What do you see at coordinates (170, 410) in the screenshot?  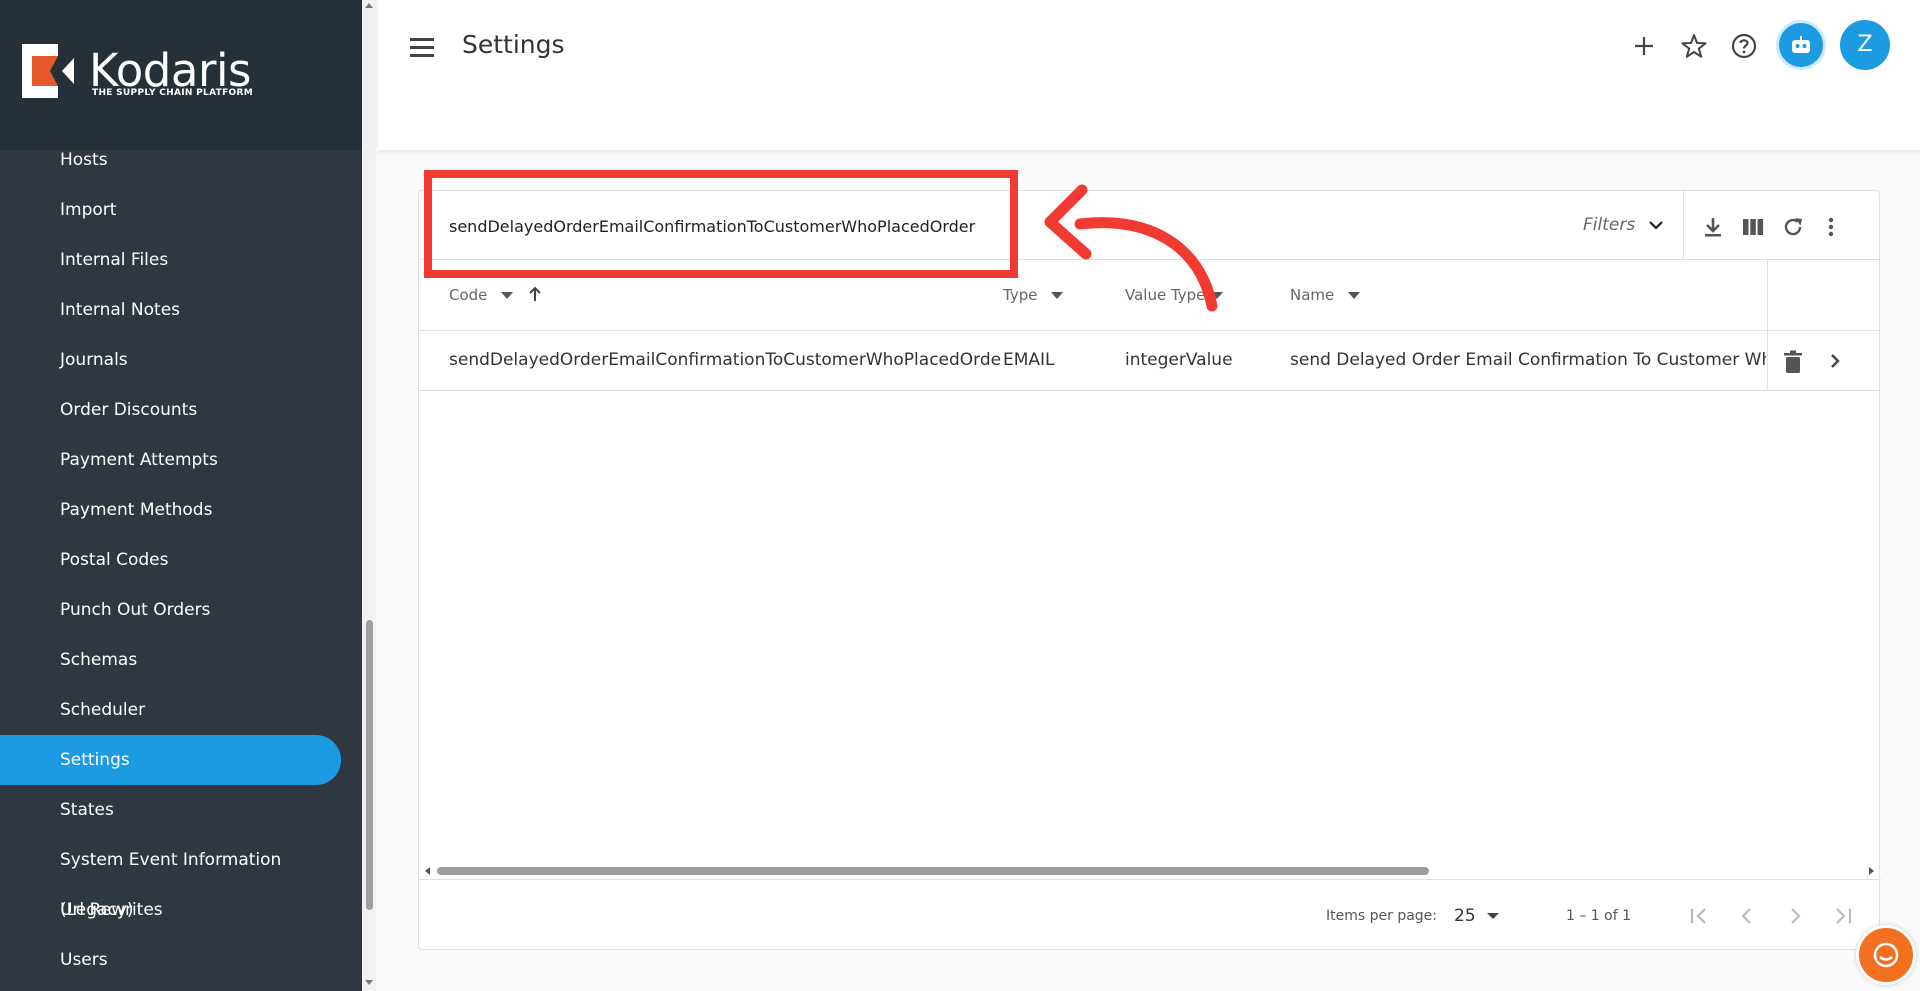 I see `sidebar-item-order-discounts: Order Discounts` at bounding box center [170, 410].